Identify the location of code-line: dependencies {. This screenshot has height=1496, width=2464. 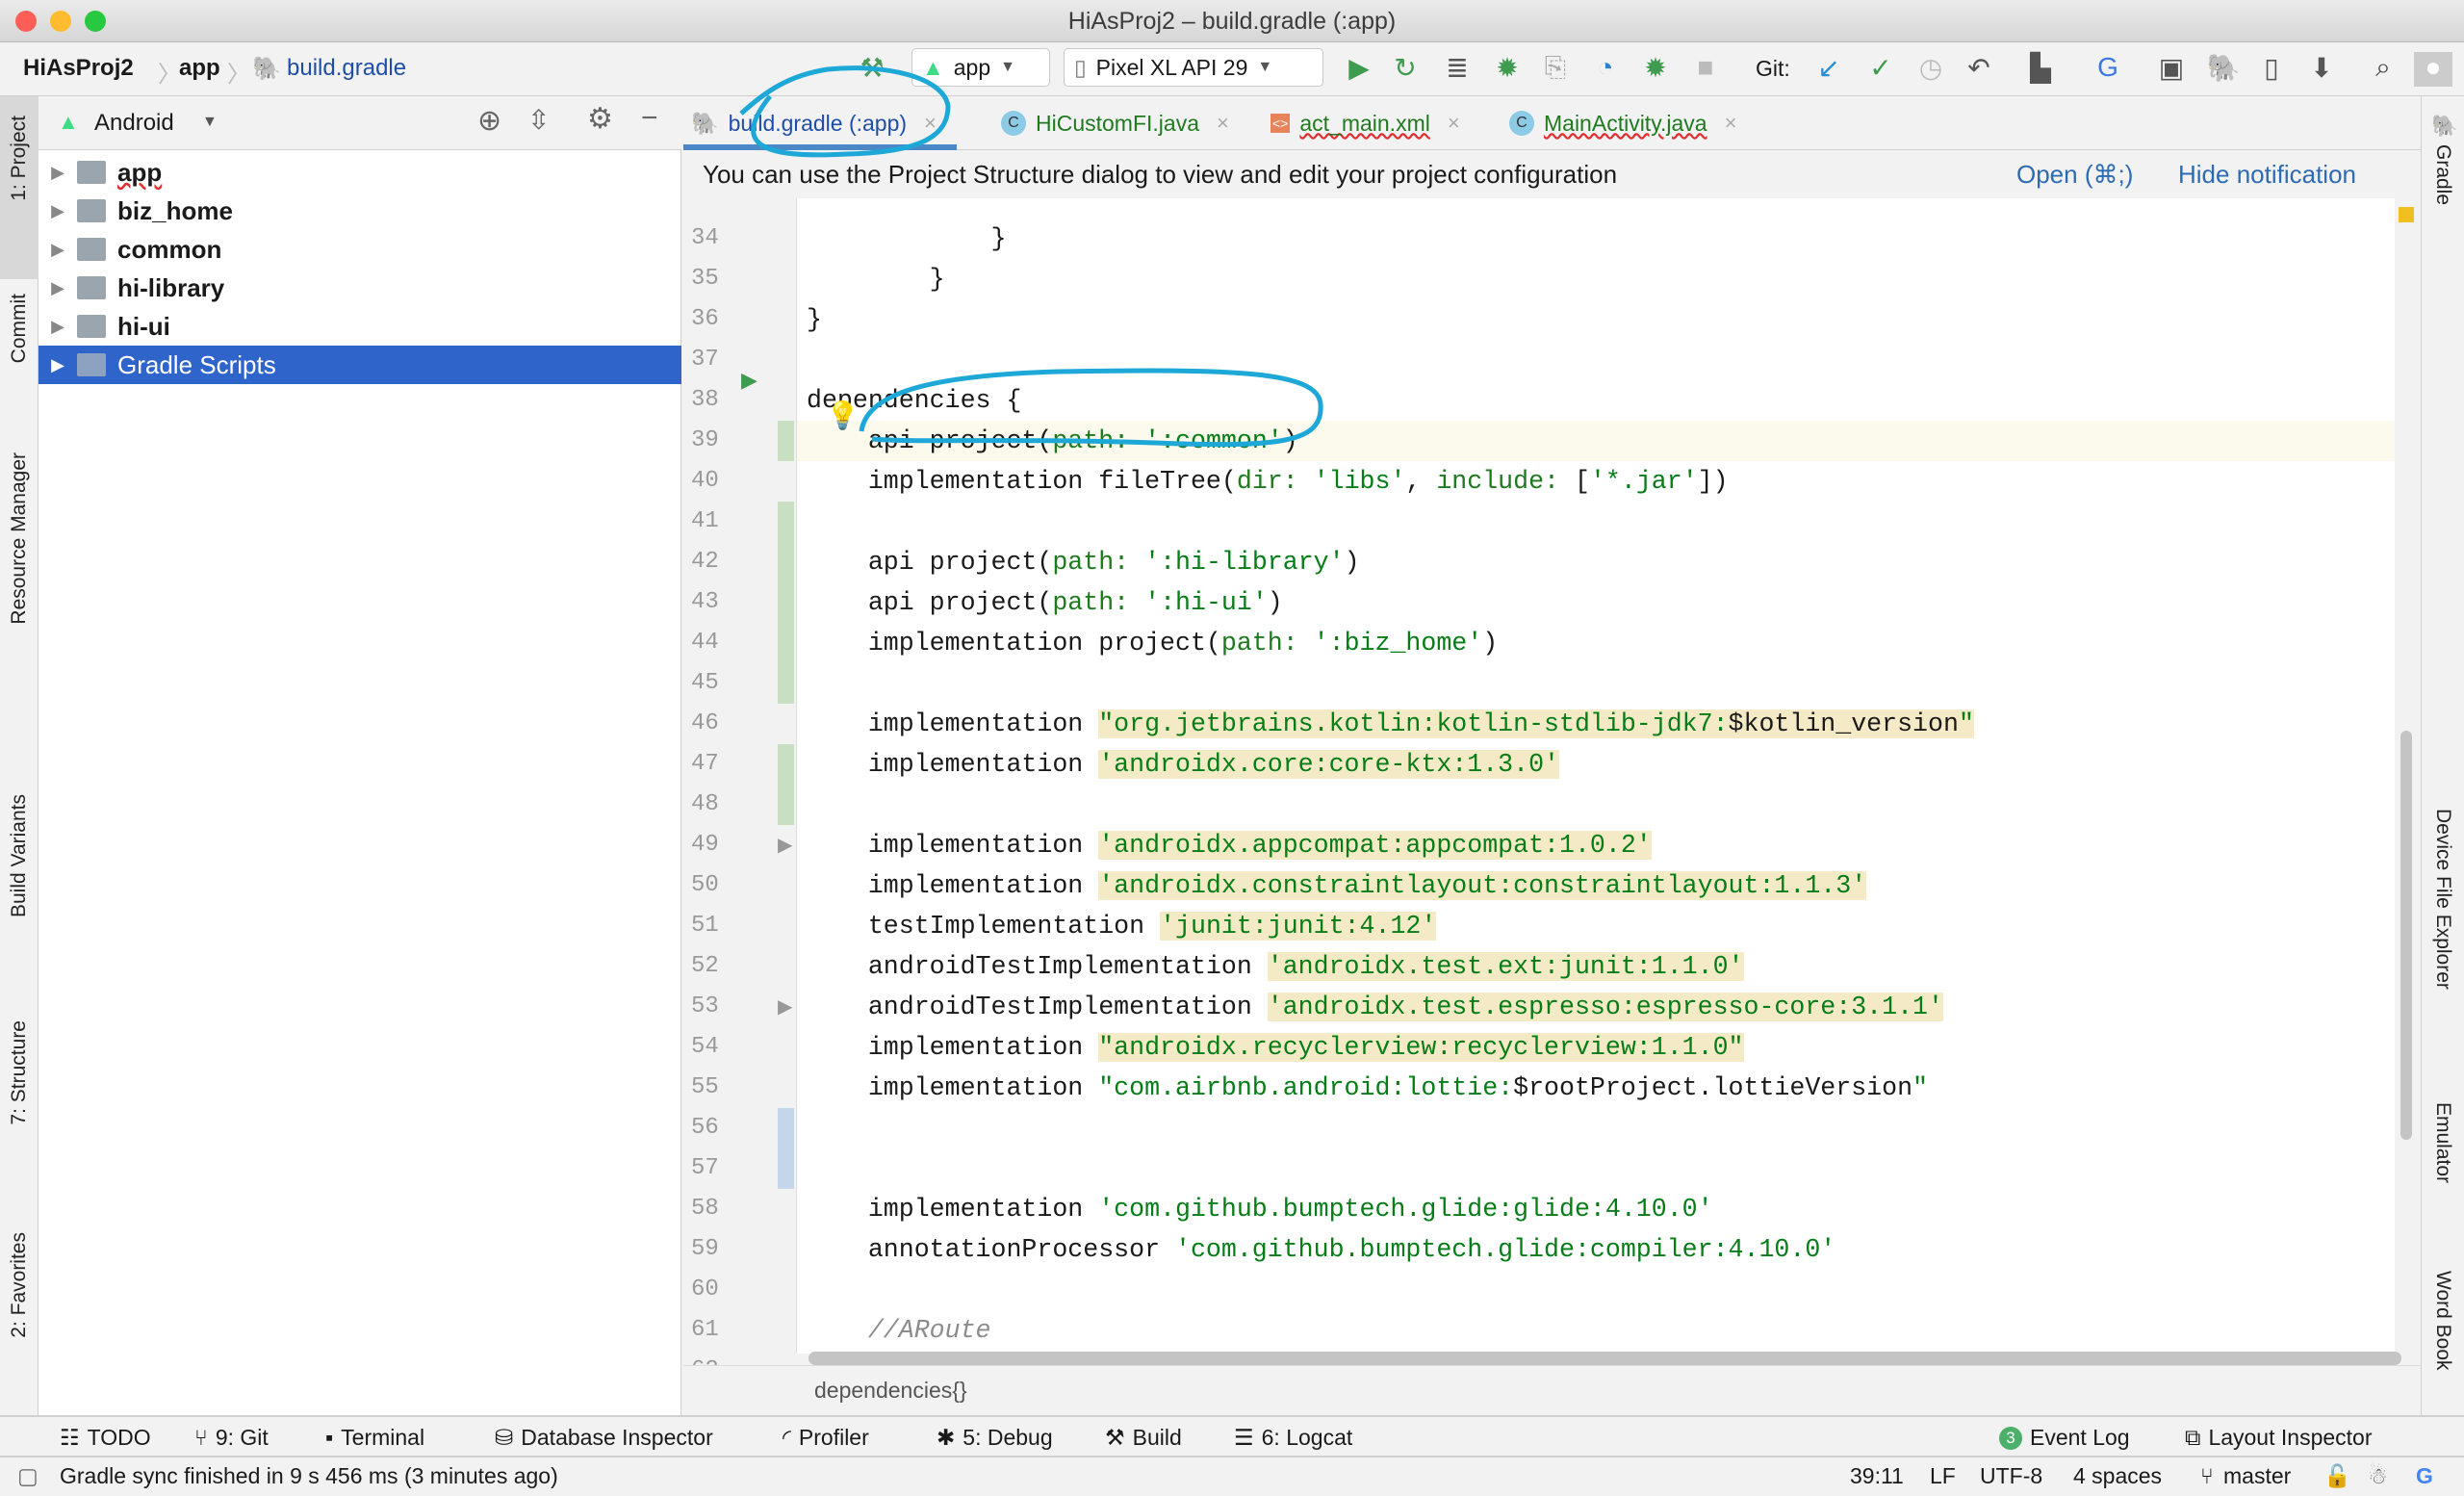
(1596, 401).